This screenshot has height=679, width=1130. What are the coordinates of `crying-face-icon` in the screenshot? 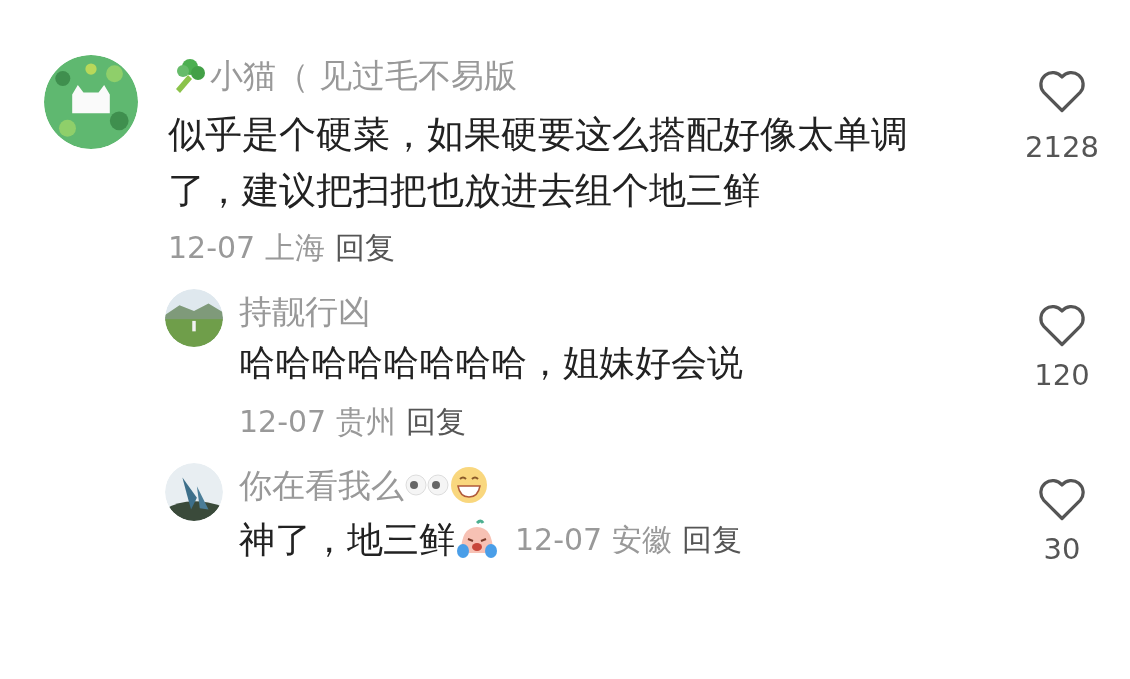 It's located at (477, 540).